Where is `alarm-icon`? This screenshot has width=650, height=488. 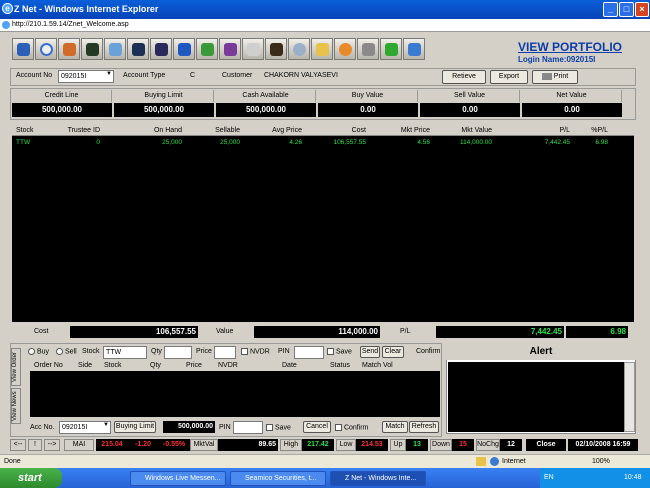
alarm-icon is located at coordinates (345, 49).